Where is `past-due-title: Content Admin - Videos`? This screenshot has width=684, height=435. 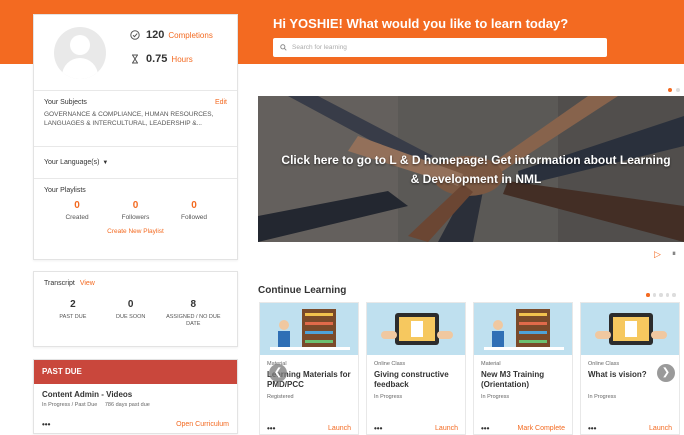 past-due-title: Content Admin - Videos is located at coordinates (135, 394).